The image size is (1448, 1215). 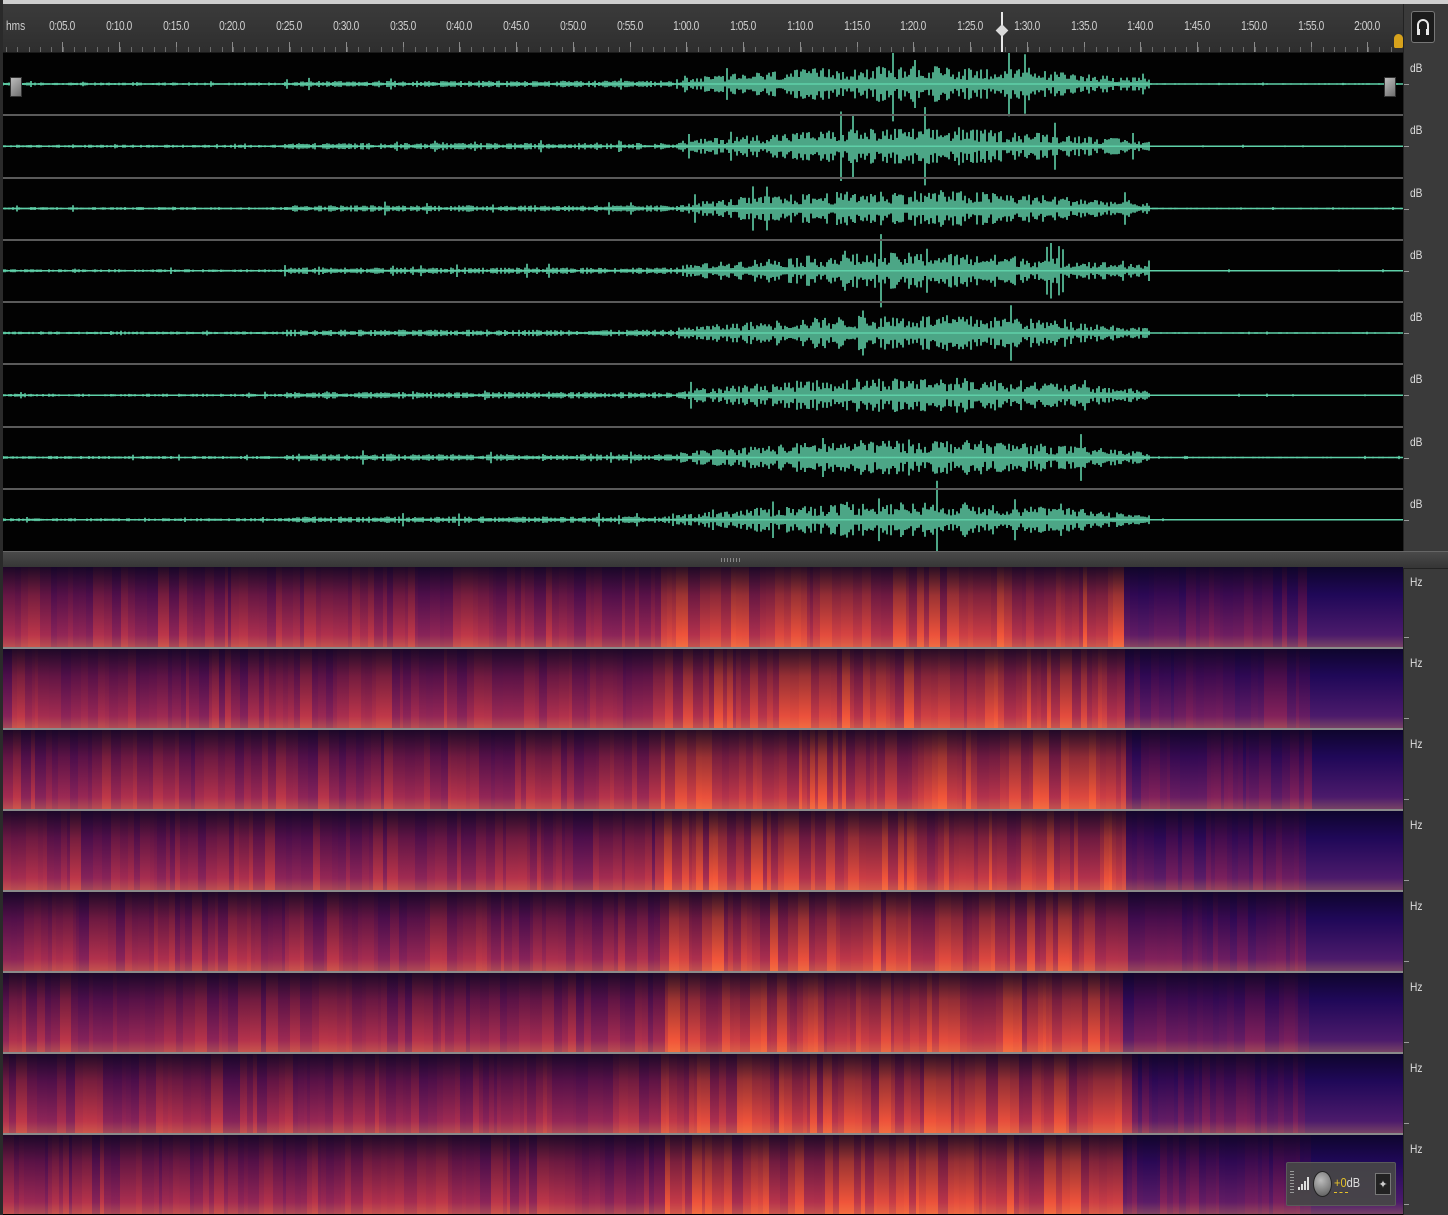 I want to click on tick-label: 0:45.0, so click(x=516, y=25).